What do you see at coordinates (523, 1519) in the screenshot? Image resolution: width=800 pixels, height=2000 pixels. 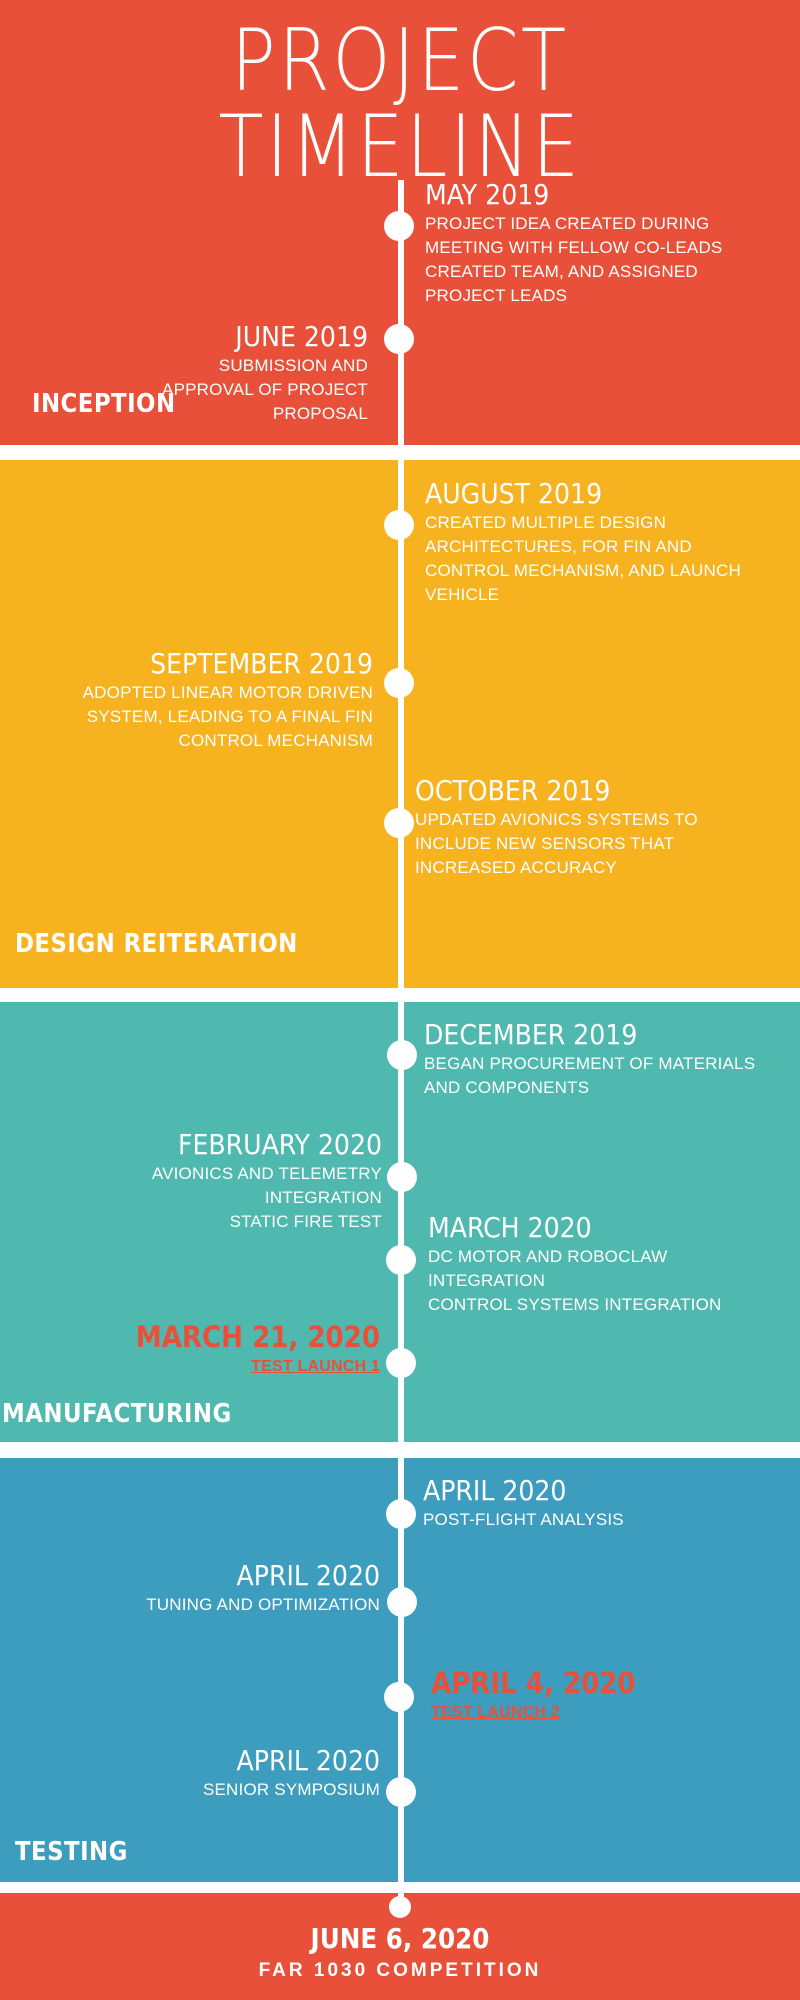 I see `event-description: POST-FLIGHT ANALYSIS` at bounding box center [523, 1519].